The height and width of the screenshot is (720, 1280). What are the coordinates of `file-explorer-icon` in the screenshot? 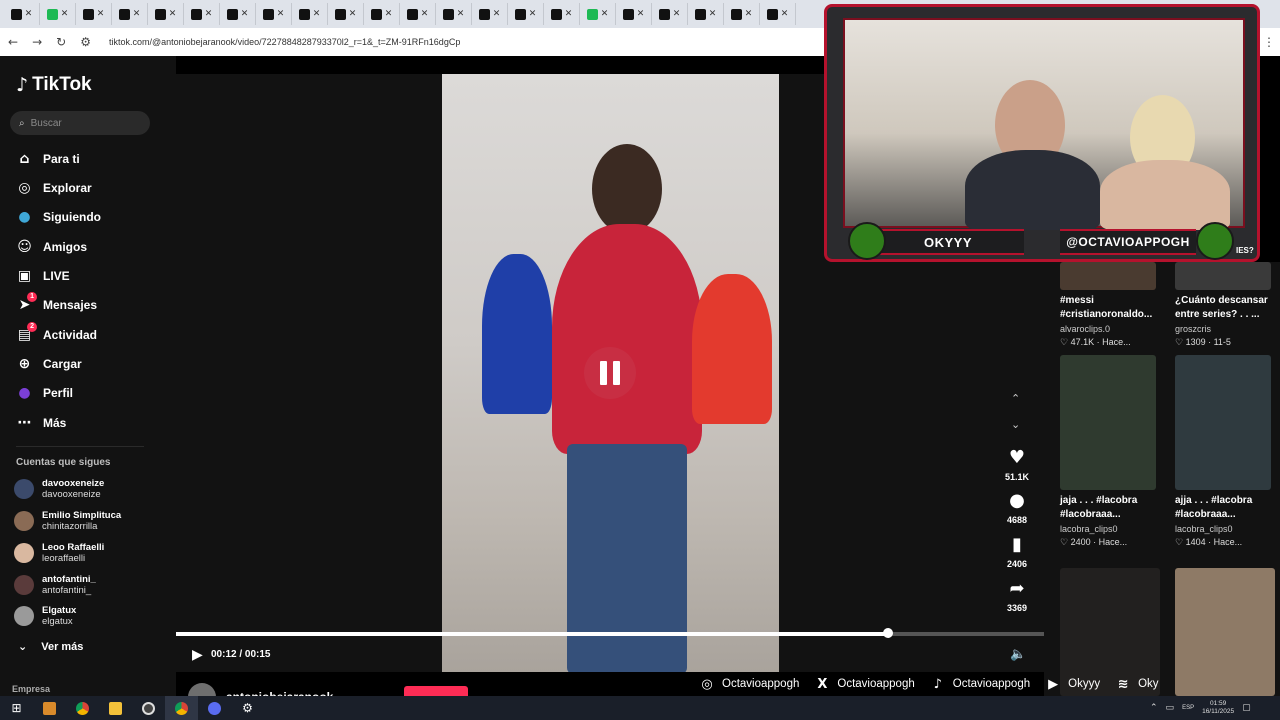 It's located at (115, 708).